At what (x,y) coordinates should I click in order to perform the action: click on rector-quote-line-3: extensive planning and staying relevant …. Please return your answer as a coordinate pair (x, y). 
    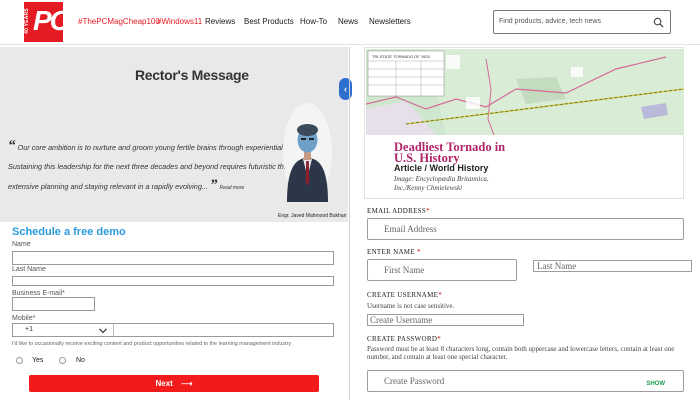
    Looking at the image, I should click on (126, 185).